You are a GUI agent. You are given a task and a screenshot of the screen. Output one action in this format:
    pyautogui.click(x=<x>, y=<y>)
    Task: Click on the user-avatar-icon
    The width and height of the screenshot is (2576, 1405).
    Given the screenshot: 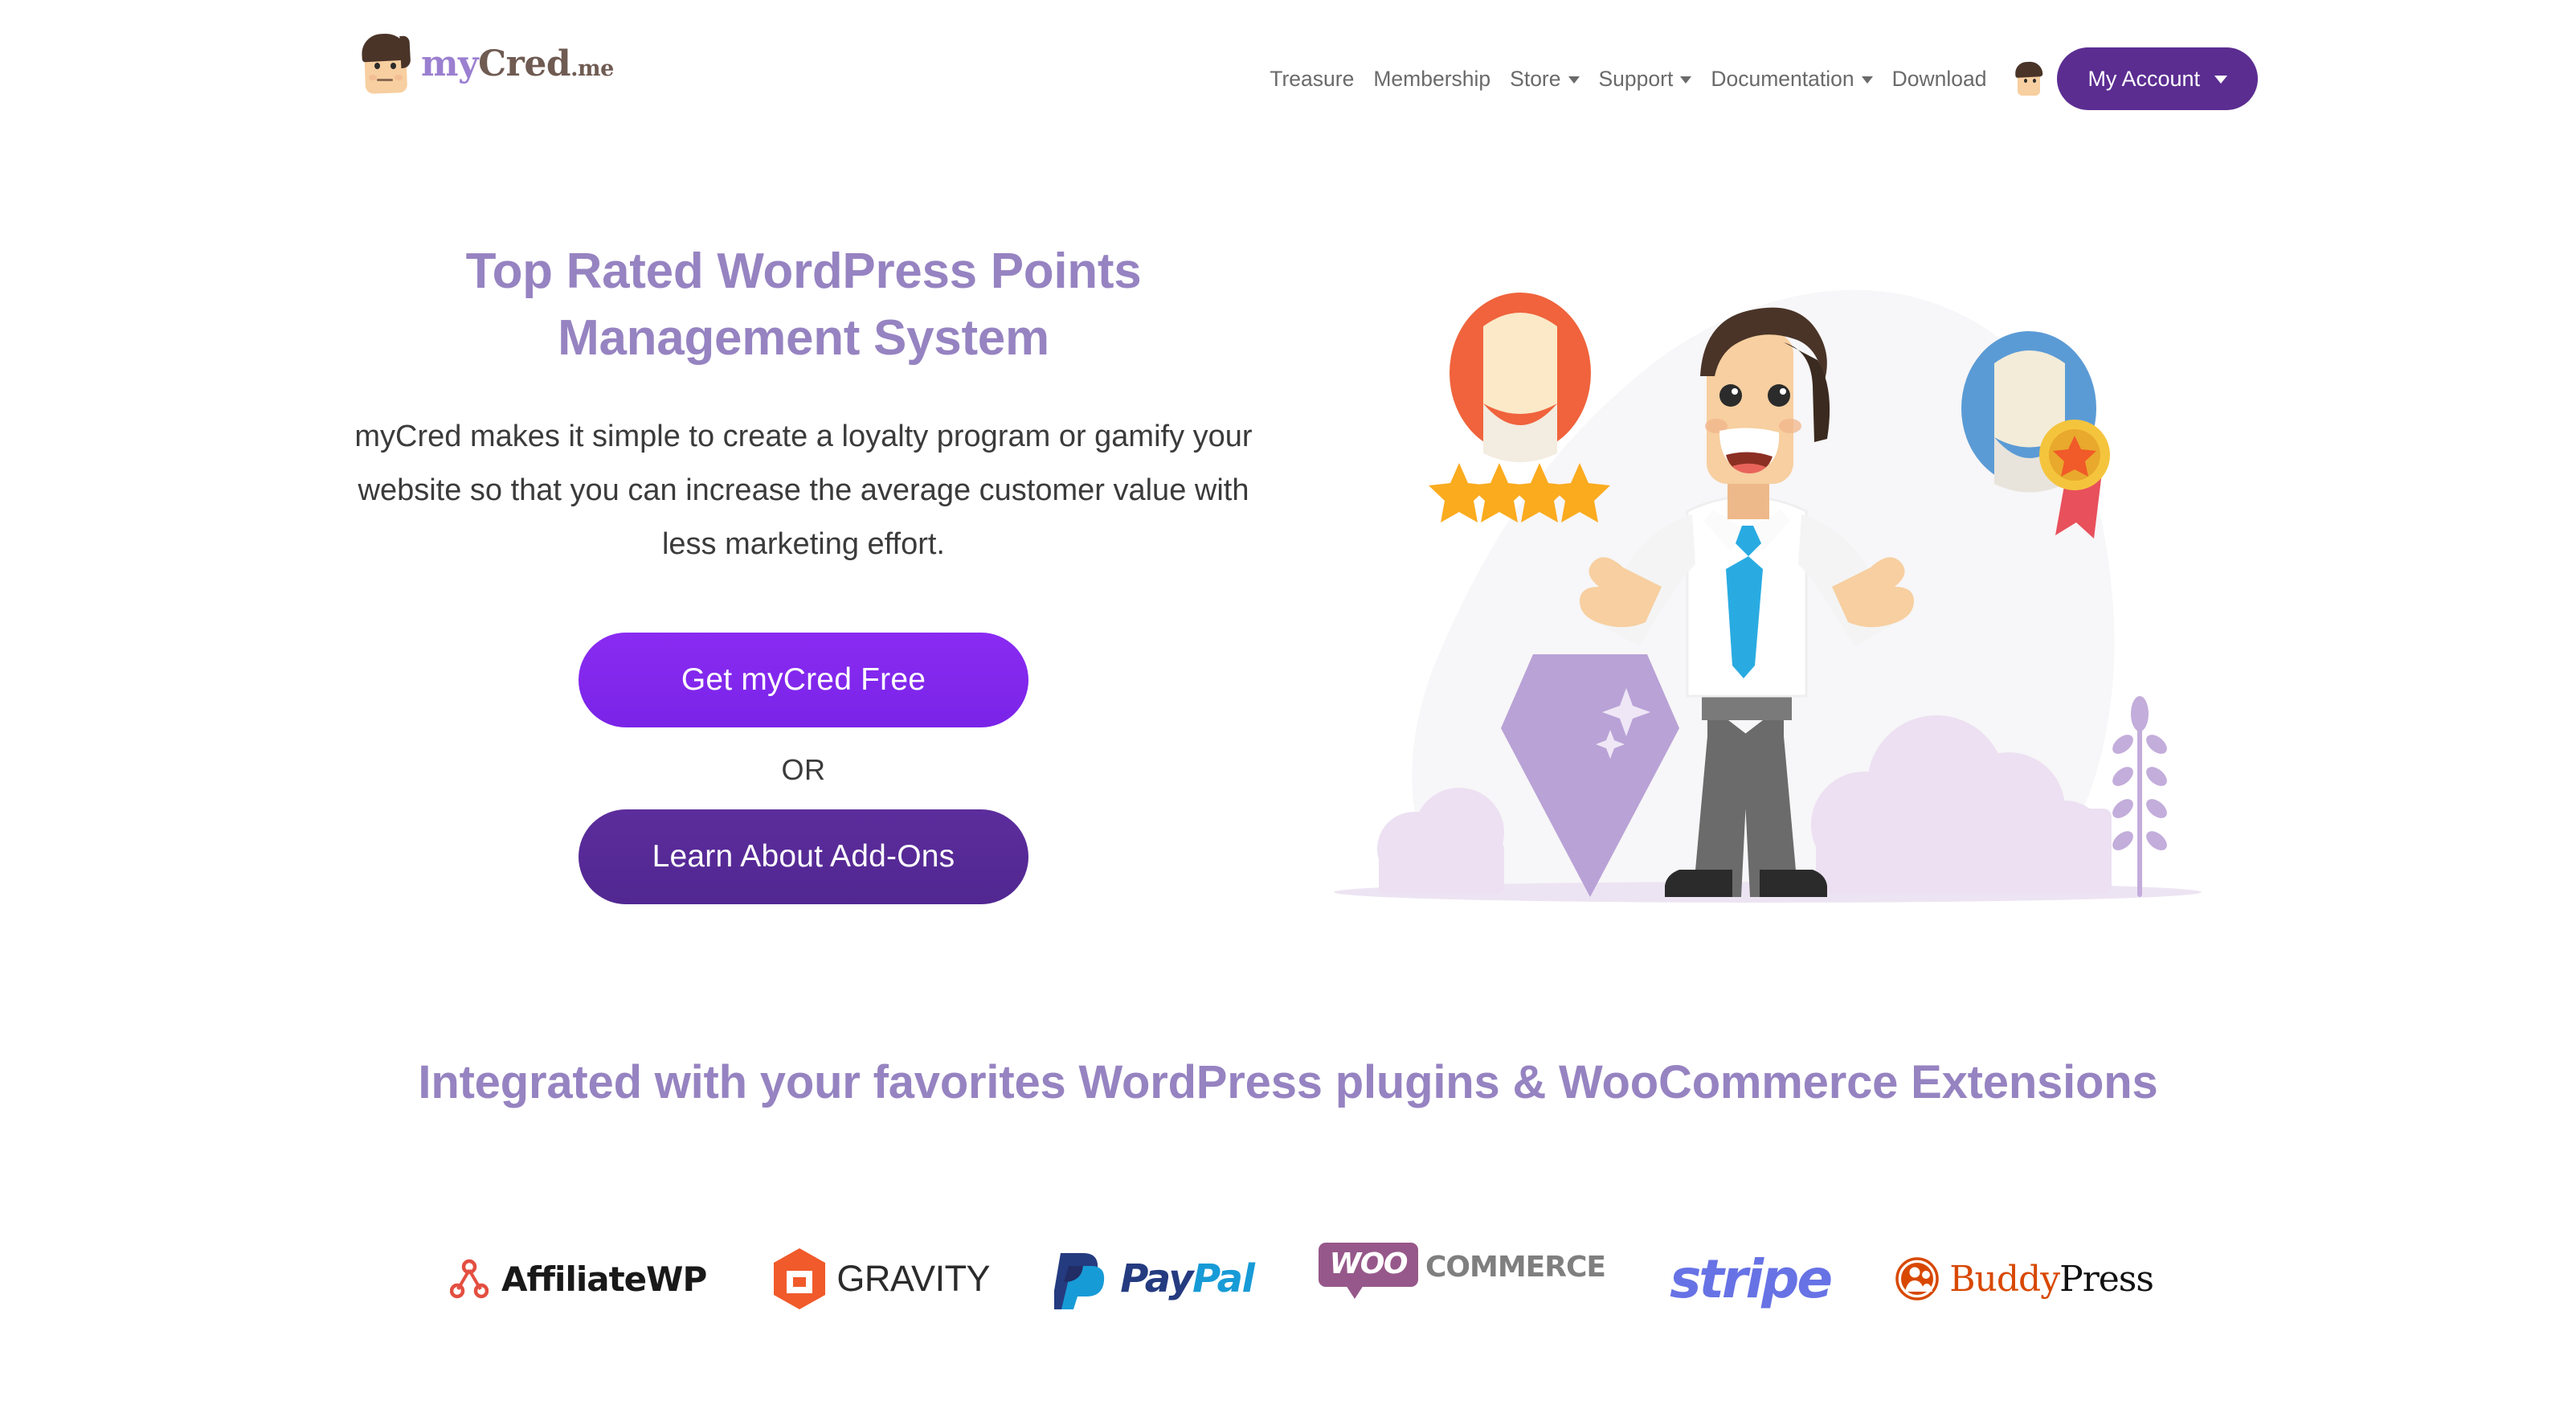 What is the action you would take?
    pyautogui.click(x=2029, y=78)
    